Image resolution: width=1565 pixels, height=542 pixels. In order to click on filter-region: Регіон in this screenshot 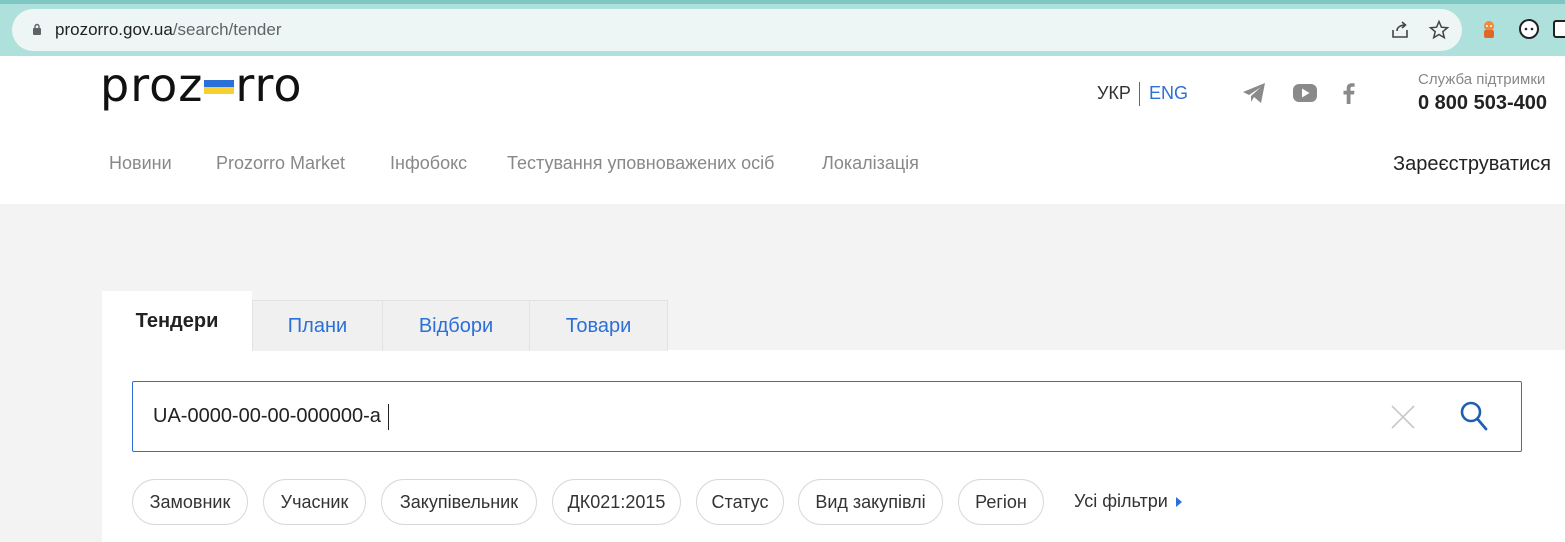, I will do `click(1001, 502)`.